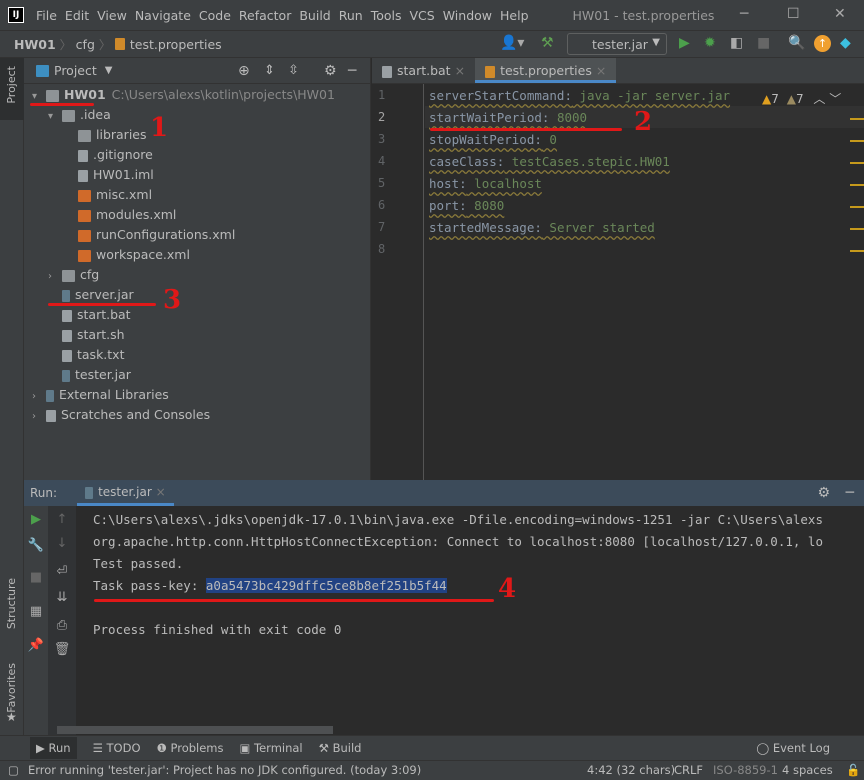 This screenshot has height=780, width=864. What do you see at coordinates (127, 255) in the screenshot?
I see `tree-item: workspace.xml` at bounding box center [127, 255].